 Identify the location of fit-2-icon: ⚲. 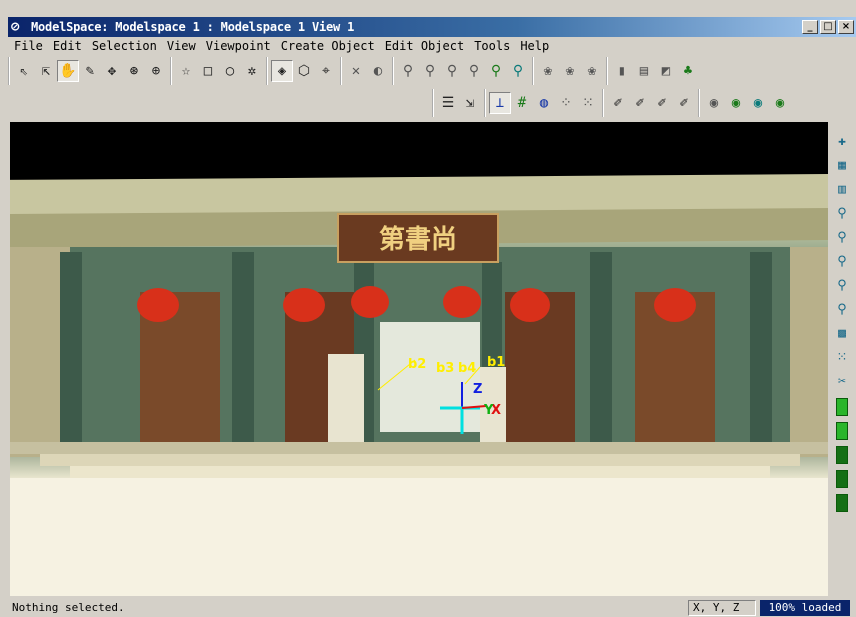
(430, 71).